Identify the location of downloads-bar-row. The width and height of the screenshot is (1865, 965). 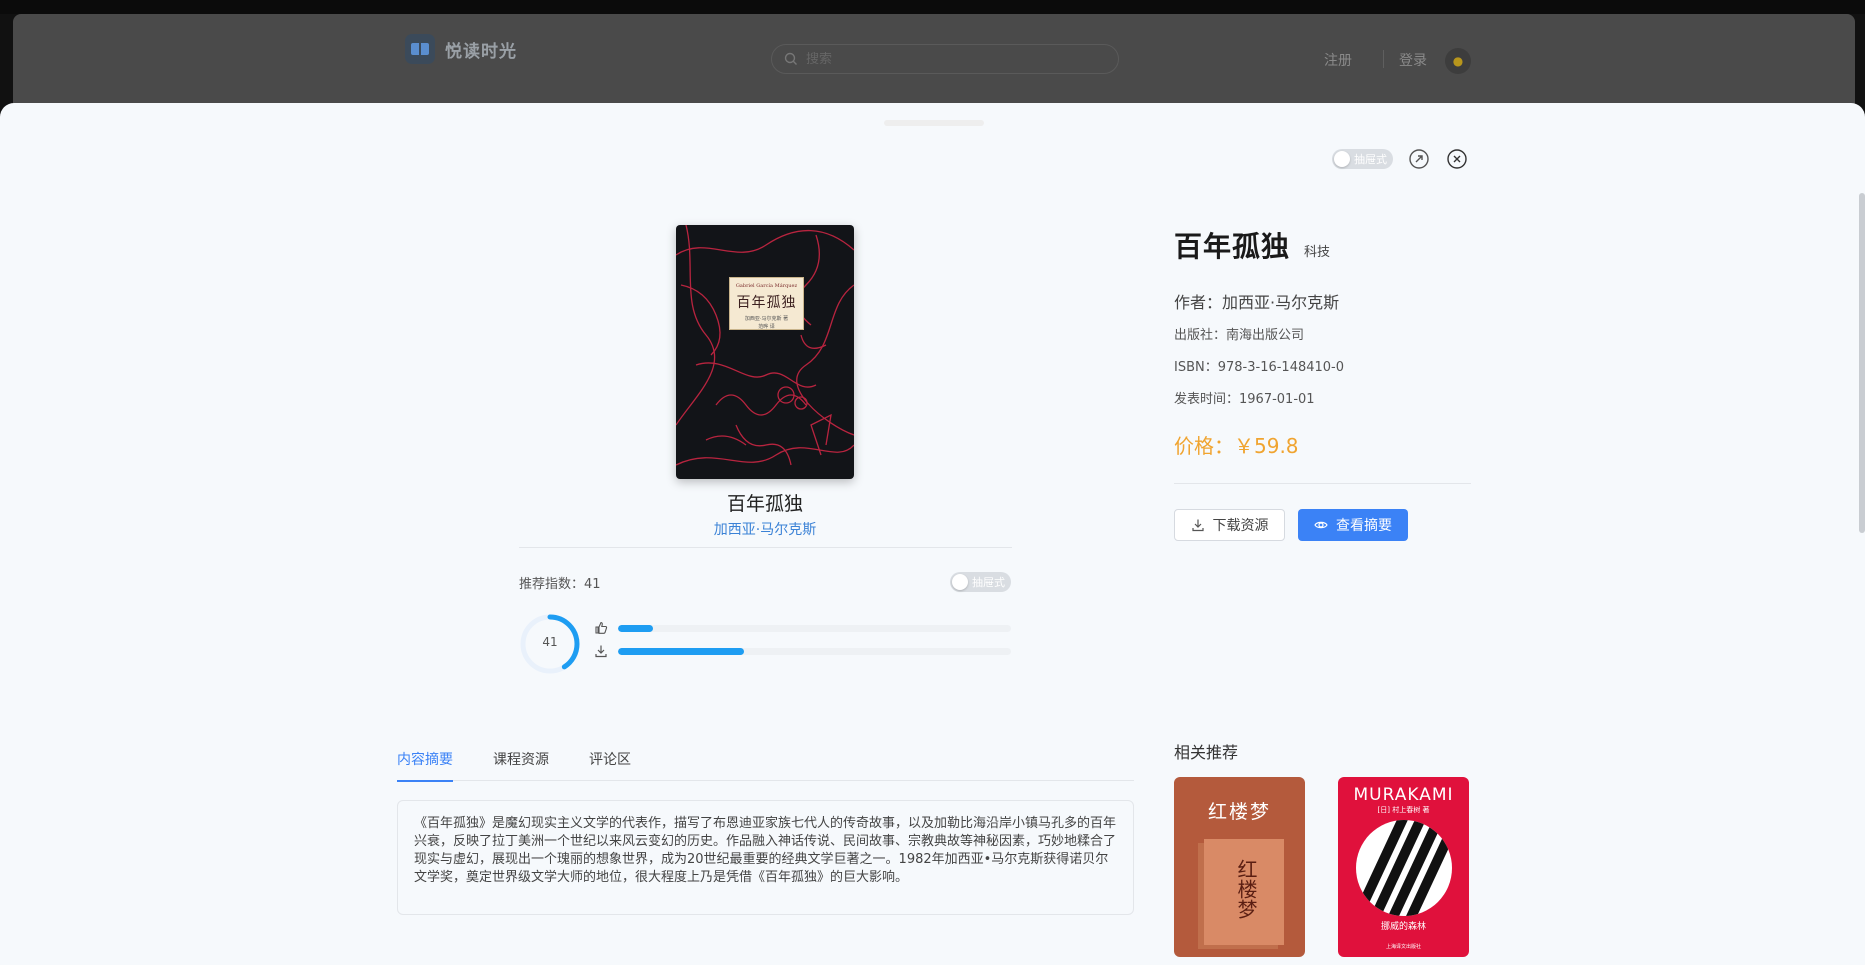
(802, 651).